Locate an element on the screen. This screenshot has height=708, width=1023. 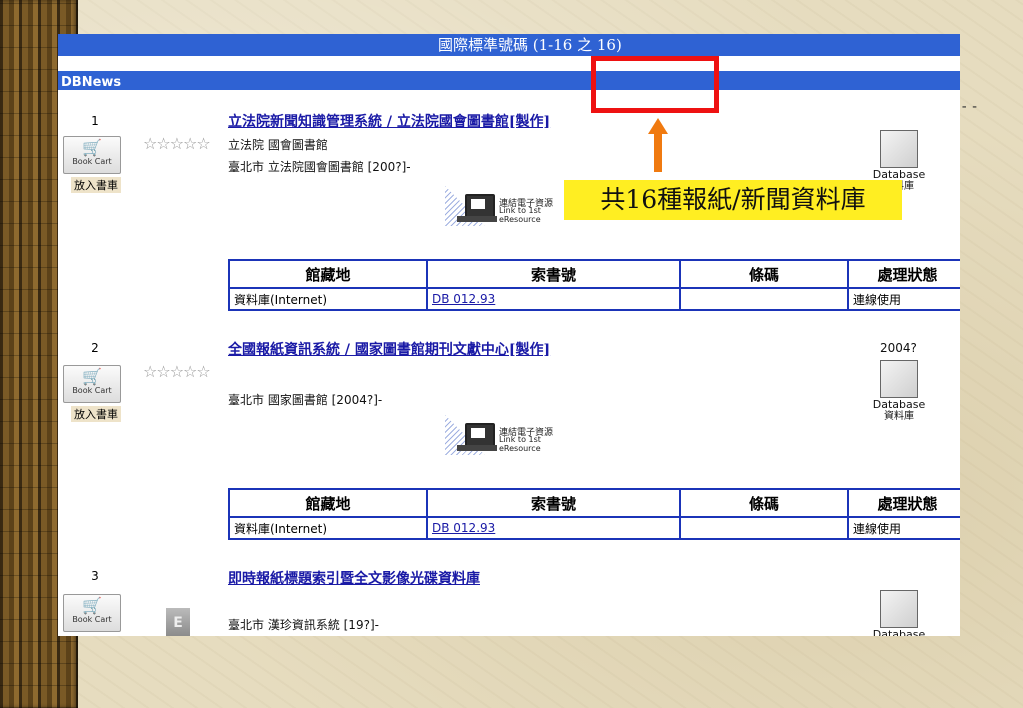
record-author: 立法院 國會圖書館 is located at coordinates (278, 145).